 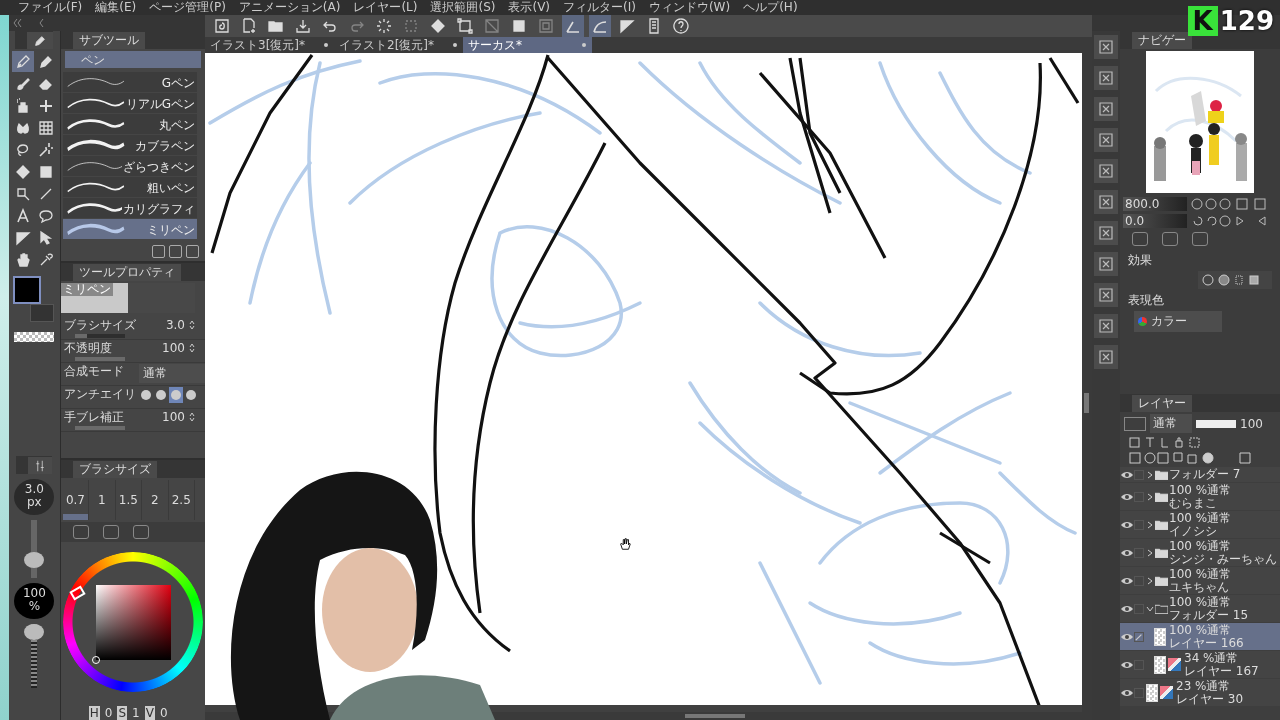 I want to click on property-label: アンチエイリ, so click(x=100, y=394).